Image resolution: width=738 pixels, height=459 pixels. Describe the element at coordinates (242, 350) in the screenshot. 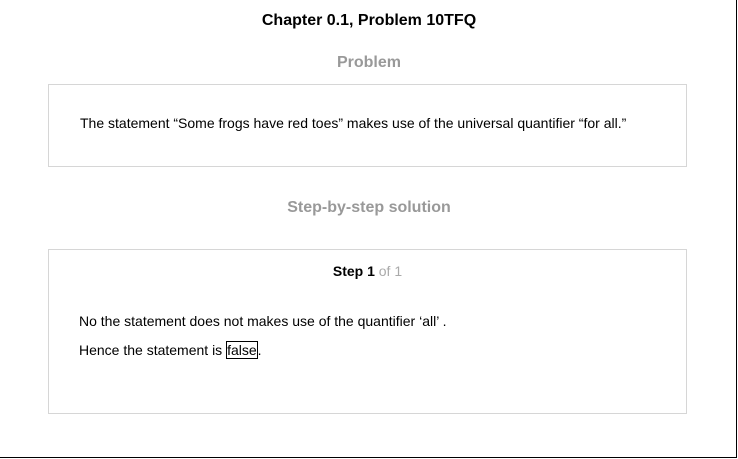

I see `boxed-answer: false` at that location.